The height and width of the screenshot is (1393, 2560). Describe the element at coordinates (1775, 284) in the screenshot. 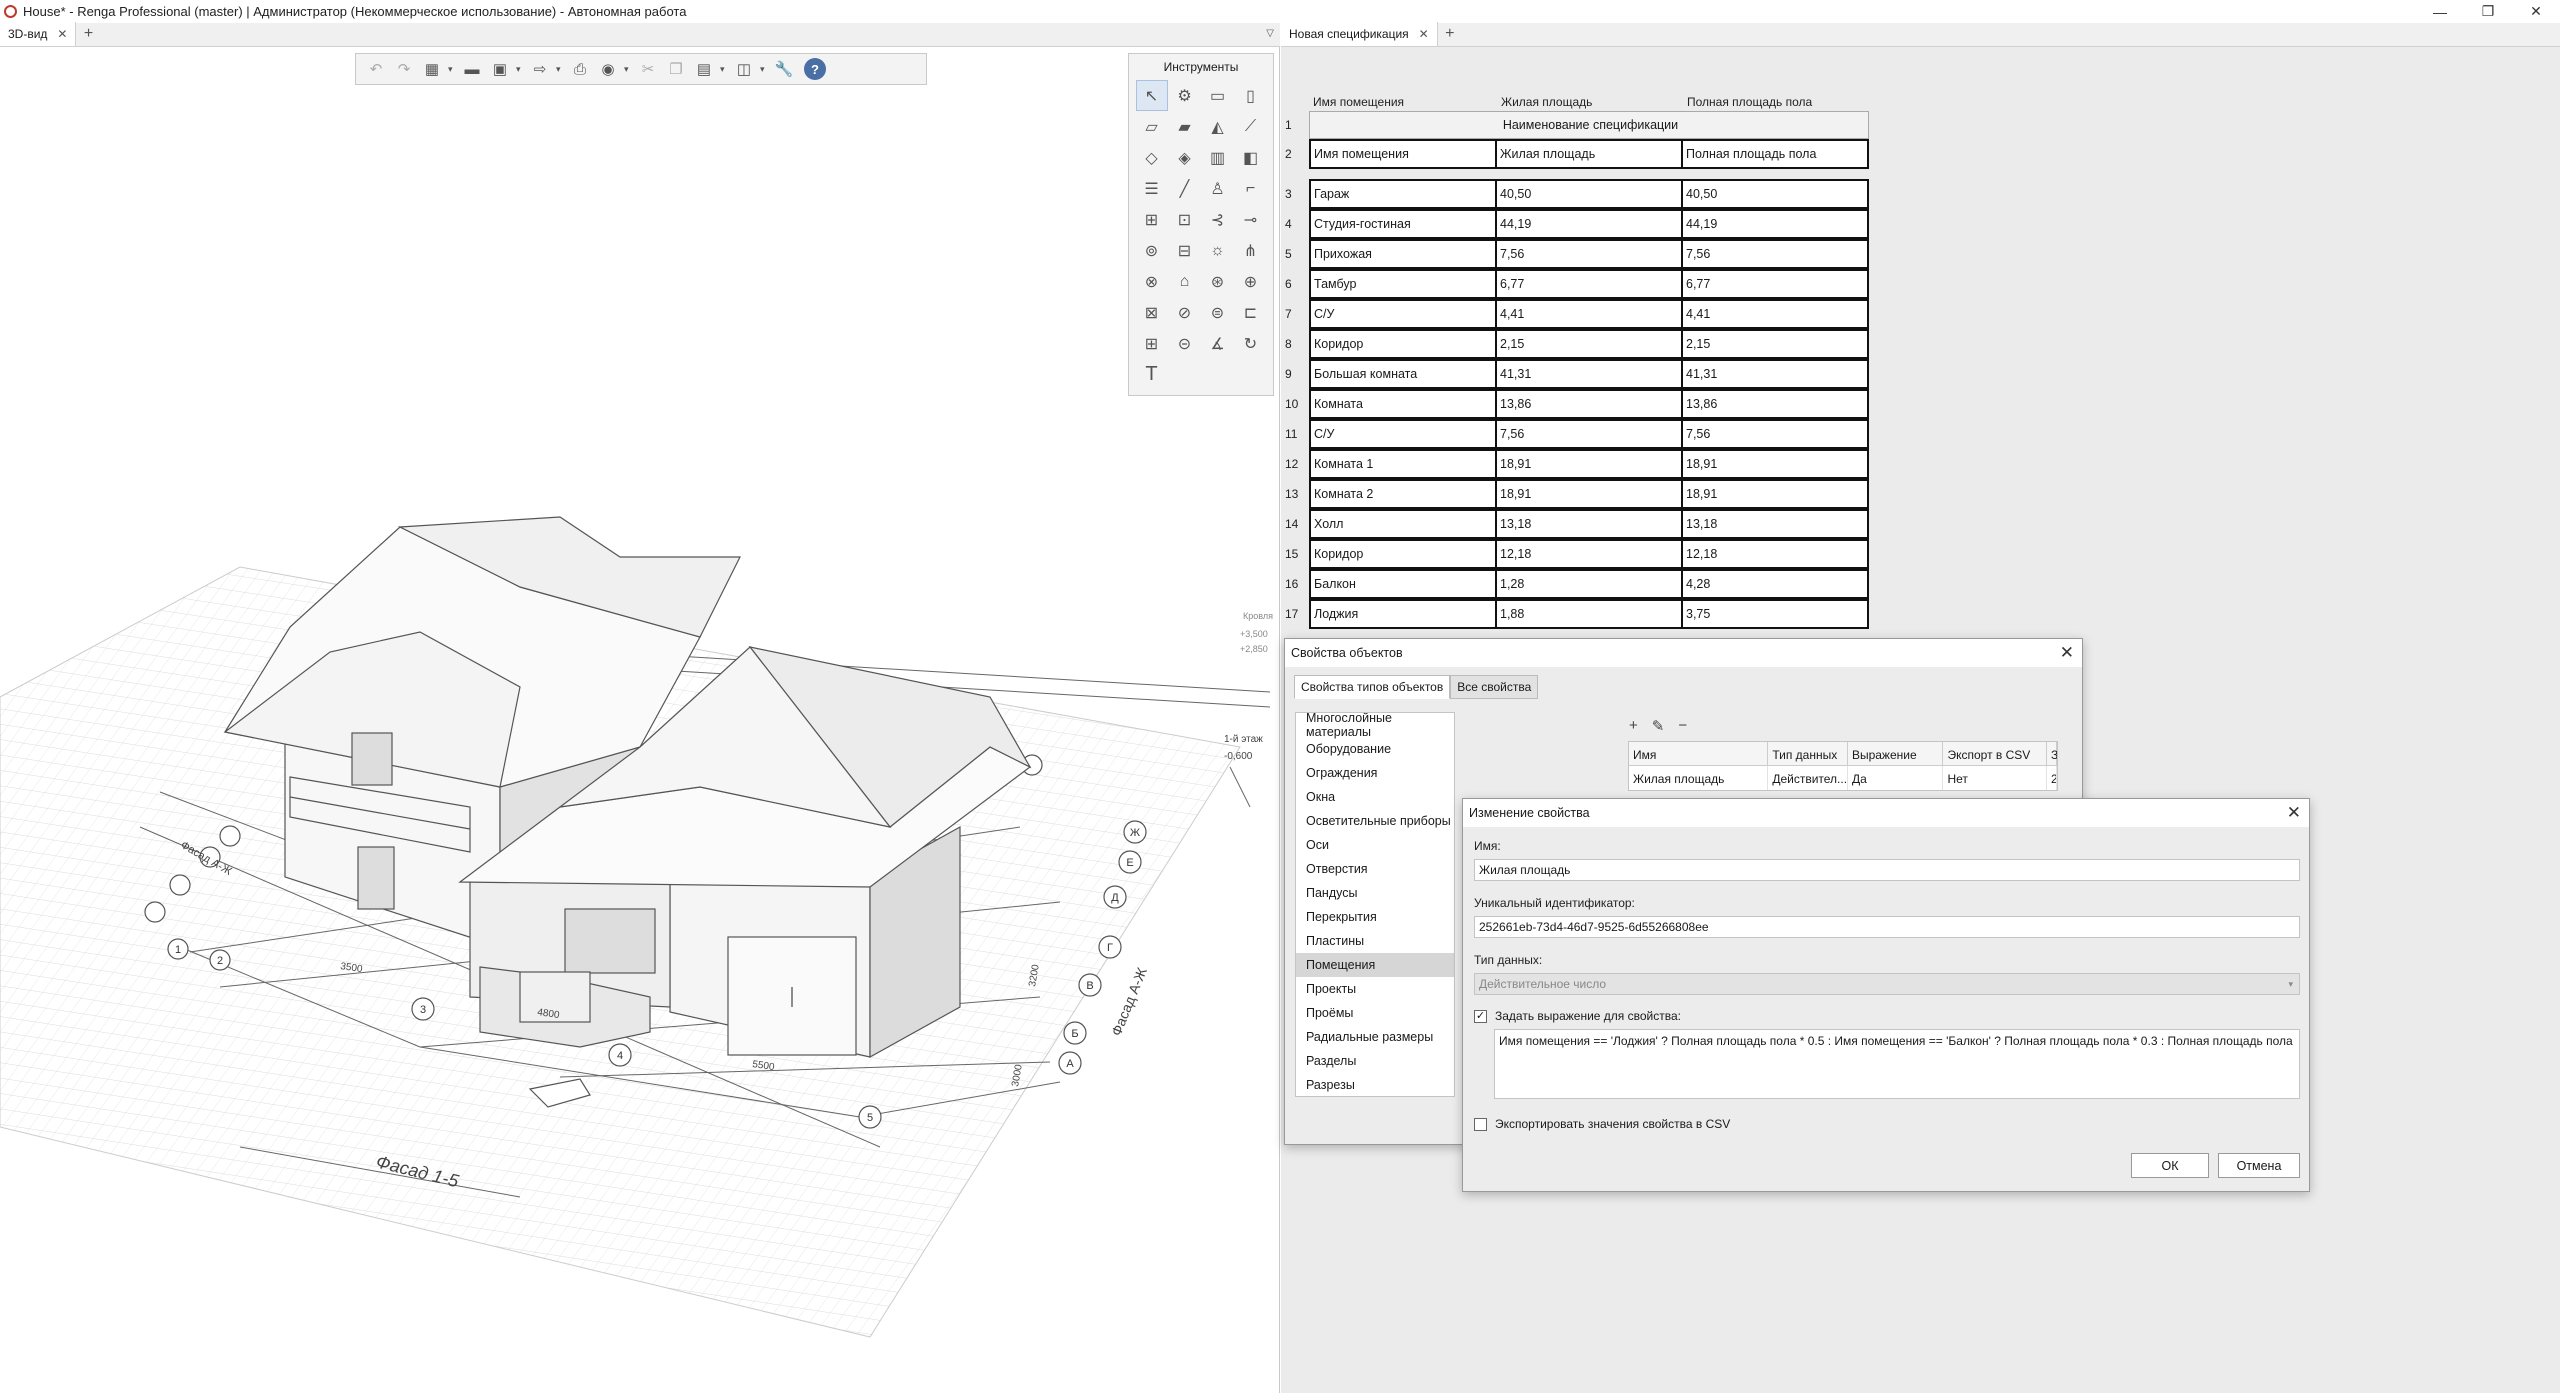

I see `total-area-cell: 6,77` at that location.